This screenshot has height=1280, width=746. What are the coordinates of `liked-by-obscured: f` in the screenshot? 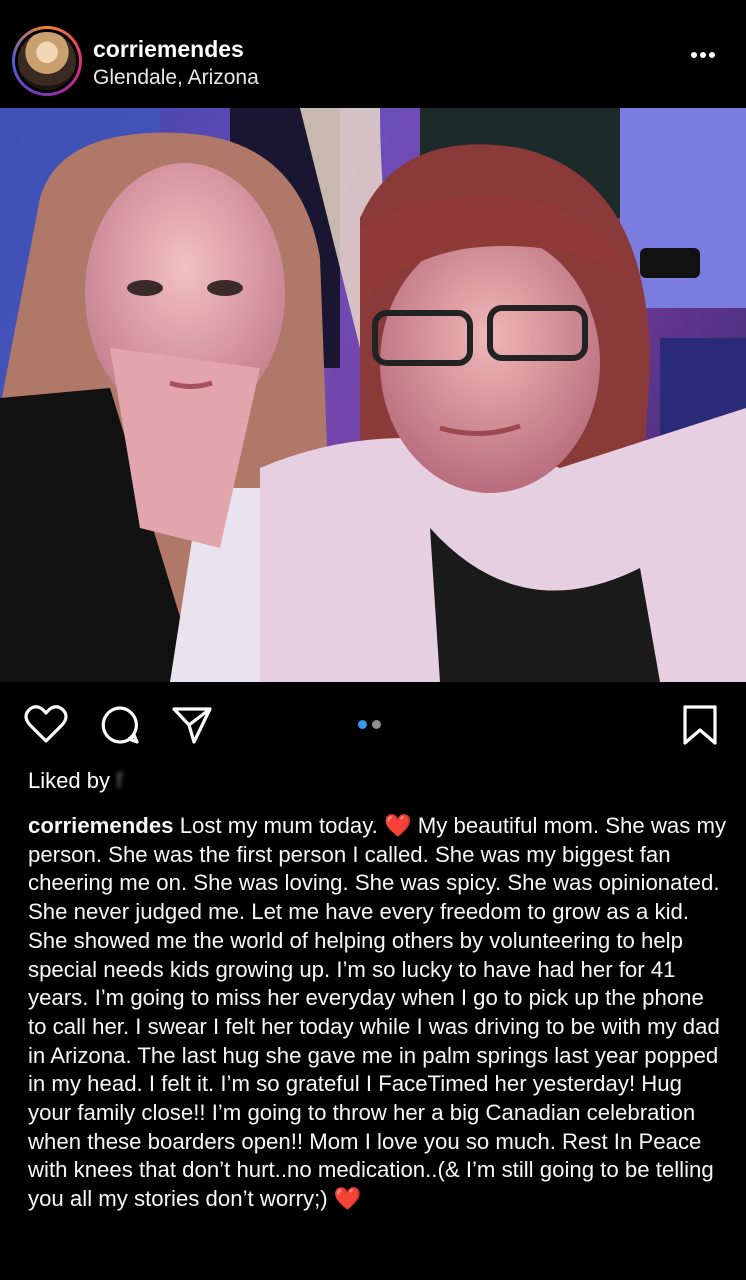 It's located at (116, 780).